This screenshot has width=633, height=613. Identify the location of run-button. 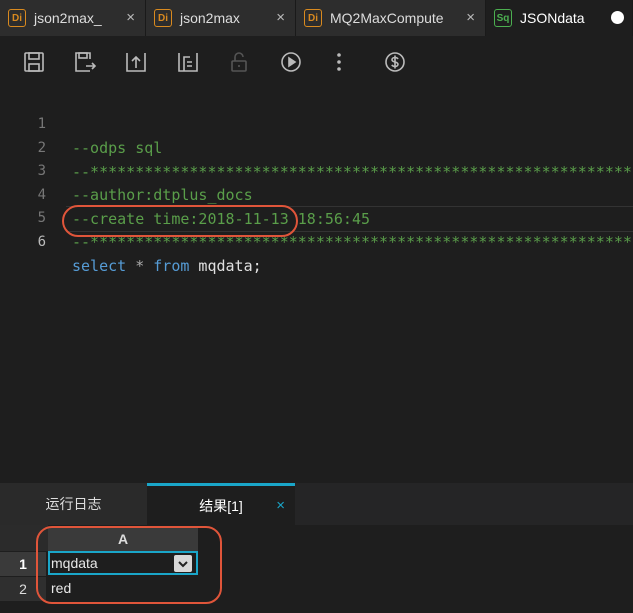
(291, 62).